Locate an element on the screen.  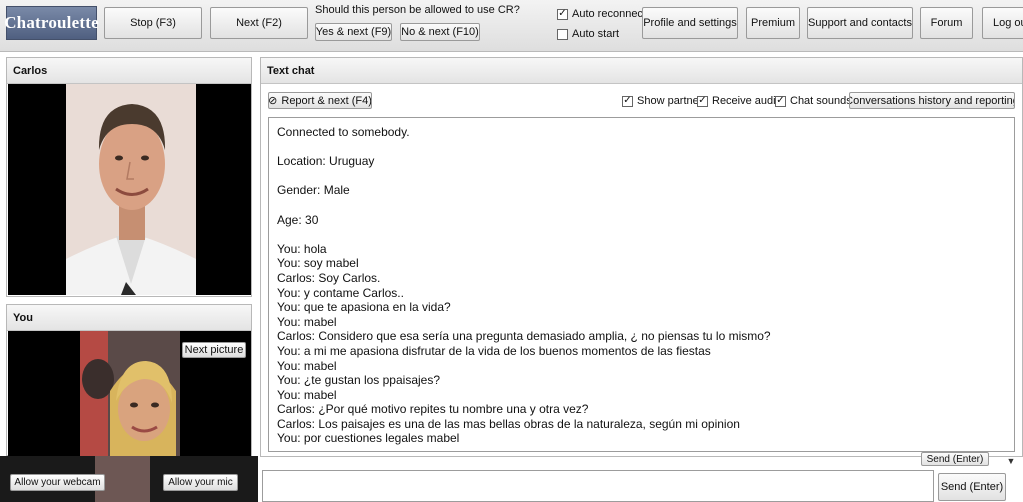
chat-line: Carlos: Soy Carlos. is located at coordinates (329, 277).